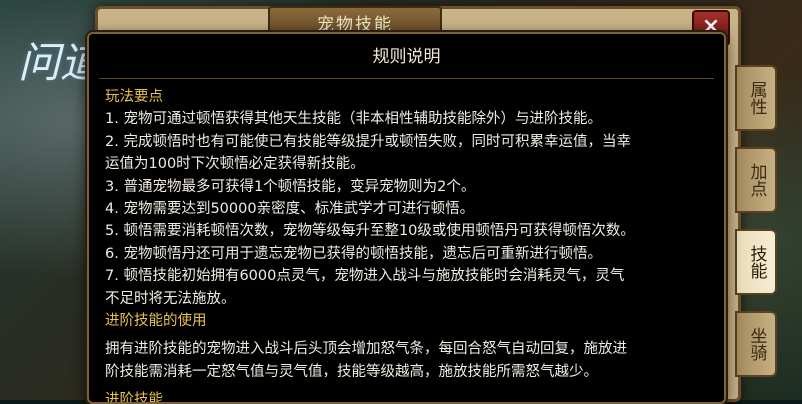  What do you see at coordinates (370, 231) in the screenshot?
I see `rule-line: 5. 顿悟需要消耗顿悟次数，宠物等级每升至整10级或使用顿悟丹可获得顿悟次数。` at bounding box center [370, 231].